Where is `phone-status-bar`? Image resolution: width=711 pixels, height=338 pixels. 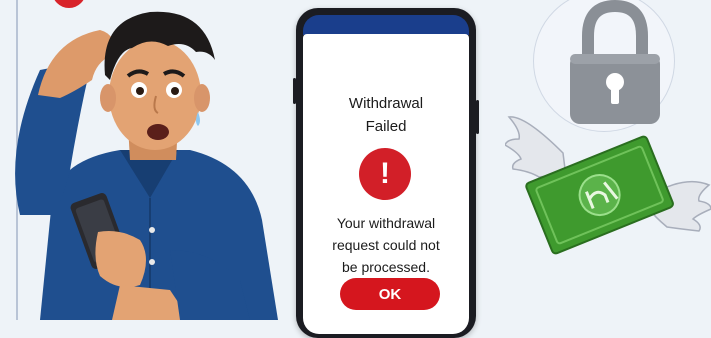 phone-status-bar is located at coordinates (386, 25).